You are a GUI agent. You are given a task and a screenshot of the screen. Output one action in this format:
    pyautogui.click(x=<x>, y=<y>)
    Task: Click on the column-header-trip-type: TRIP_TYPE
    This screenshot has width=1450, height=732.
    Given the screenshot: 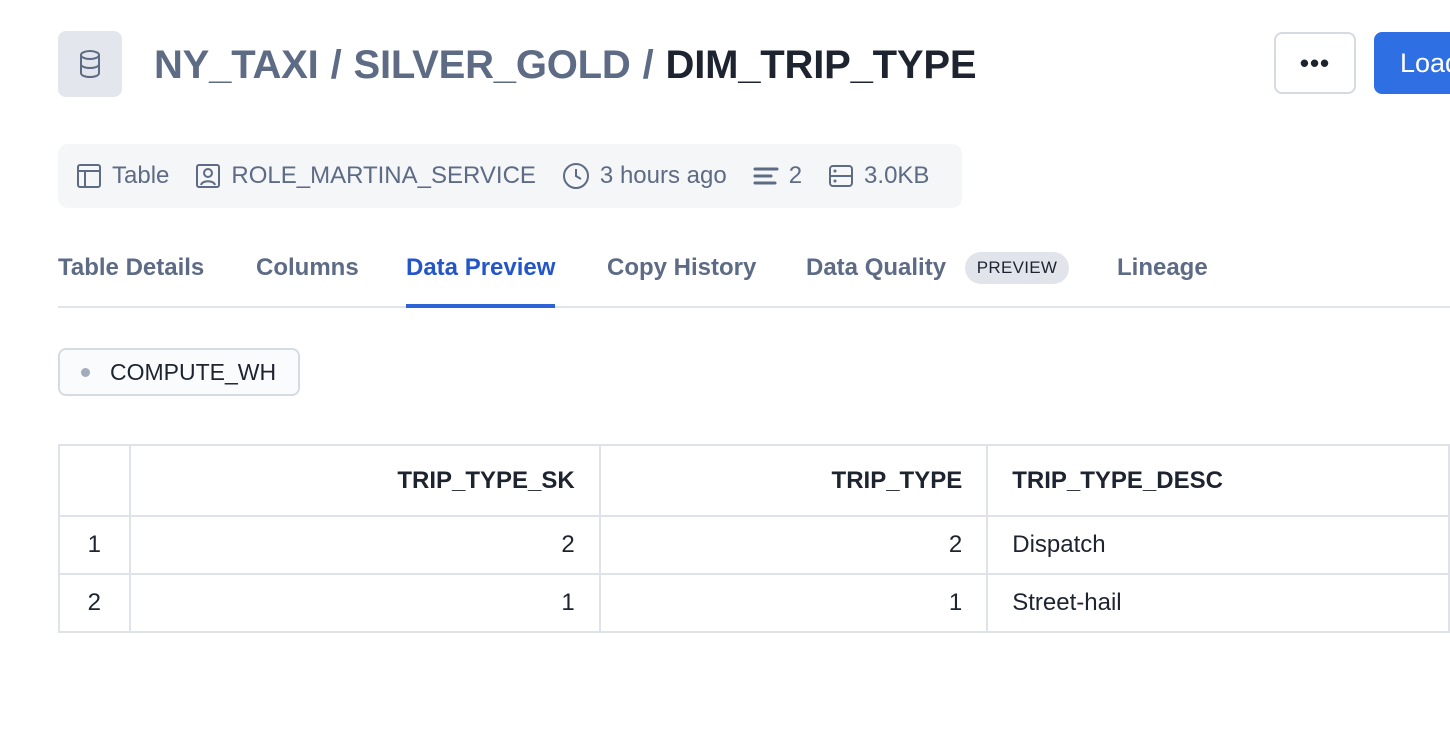 What is the action you would take?
    pyautogui.click(x=793, y=480)
    